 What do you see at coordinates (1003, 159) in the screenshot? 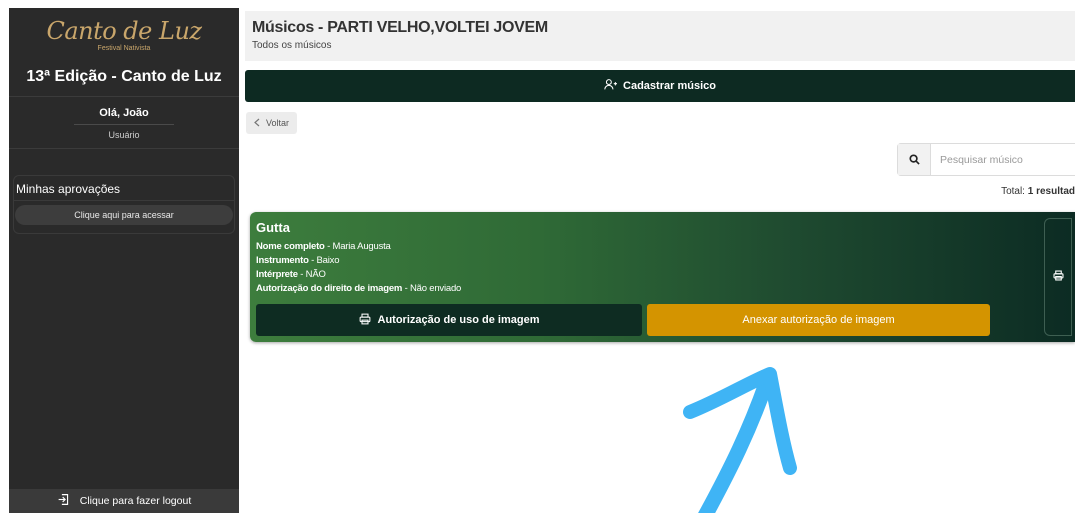
I see `search-input` at bounding box center [1003, 159].